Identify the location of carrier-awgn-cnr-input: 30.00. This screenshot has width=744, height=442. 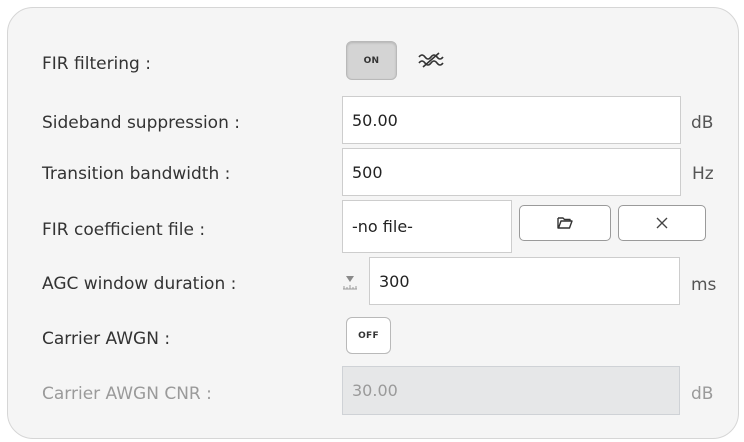
(511, 390).